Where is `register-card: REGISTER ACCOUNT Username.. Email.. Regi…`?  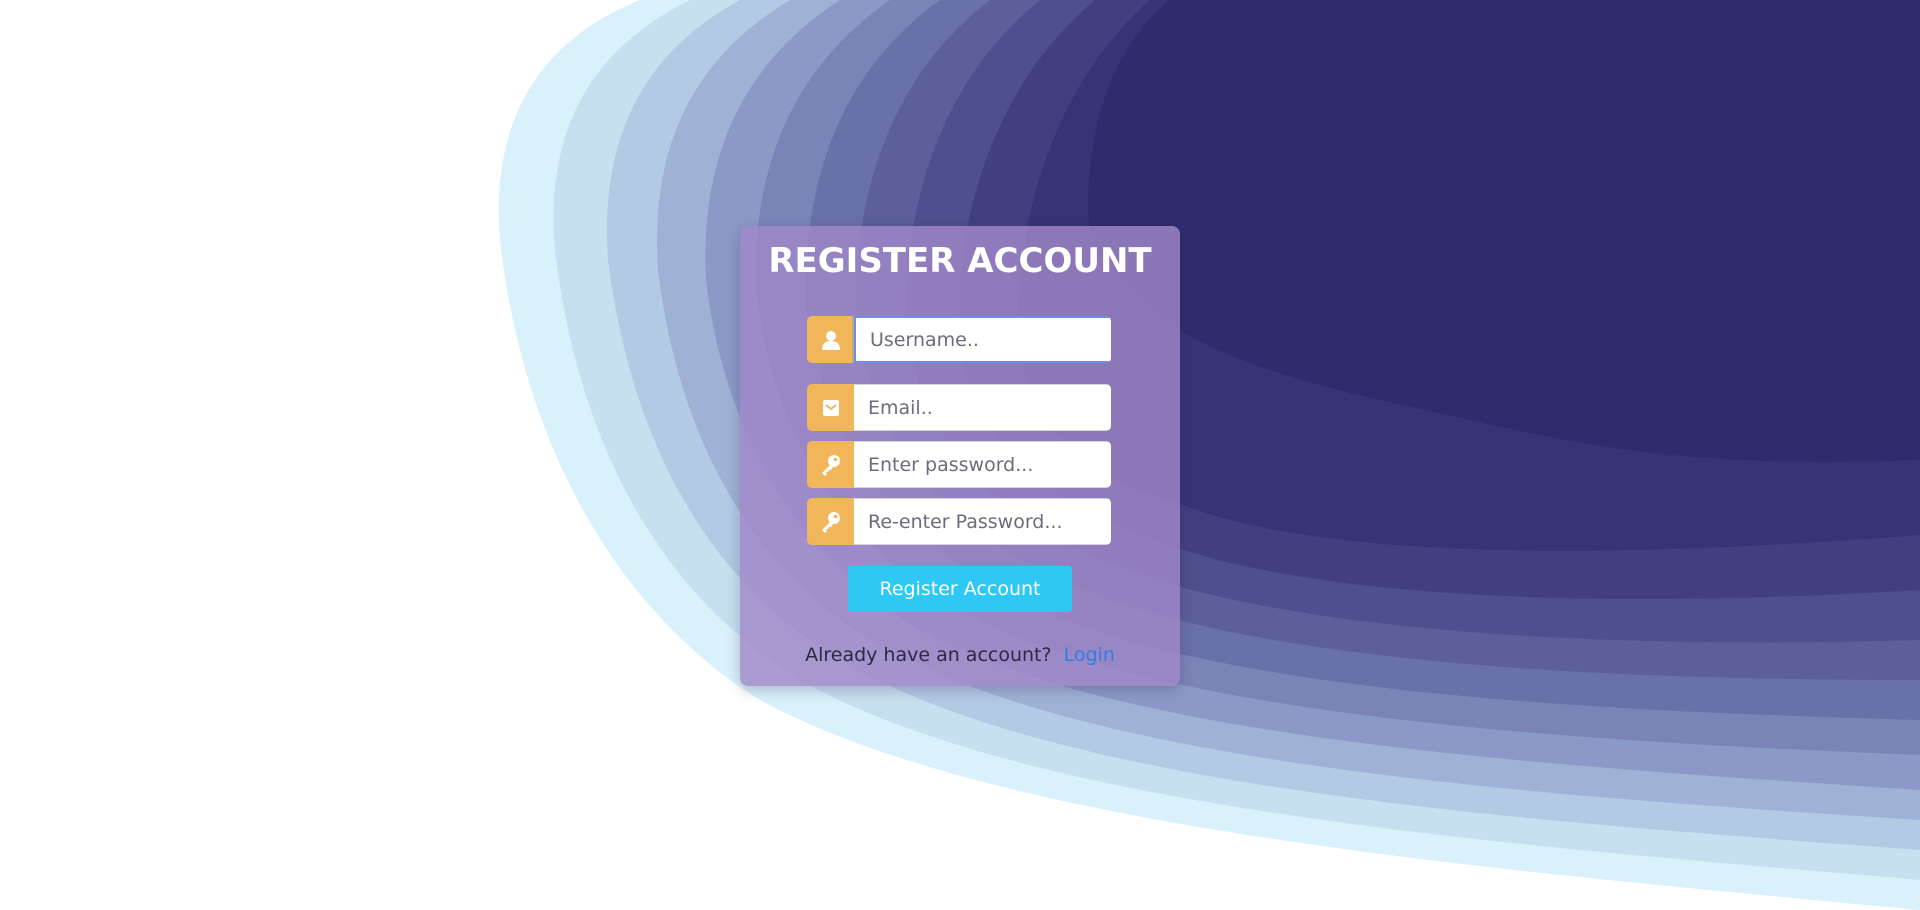 register-card: REGISTER ACCOUNT Username.. Email.. Regi… is located at coordinates (960, 456).